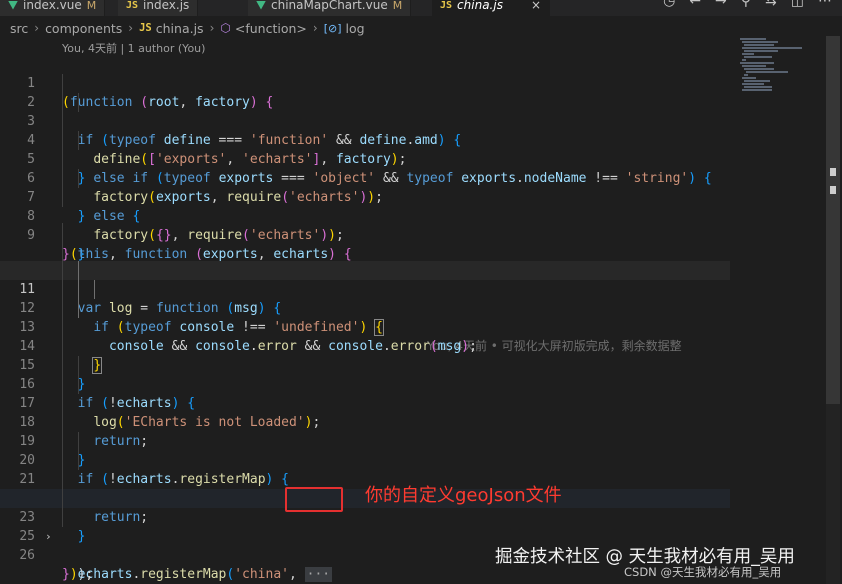 The width and height of the screenshot is (842, 584). Describe the element at coordinates (536, 6) in the screenshot. I see `close-tab-icon: ×` at that location.